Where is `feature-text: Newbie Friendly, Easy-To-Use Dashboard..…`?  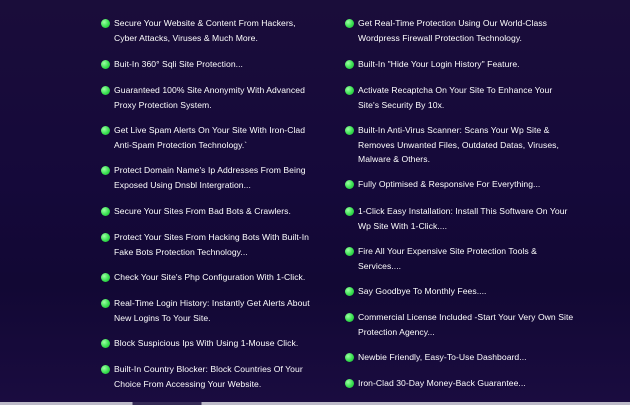
feature-text: Newbie Friendly, Easy-To-Use Dashboard..… is located at coordinates (442, 357).